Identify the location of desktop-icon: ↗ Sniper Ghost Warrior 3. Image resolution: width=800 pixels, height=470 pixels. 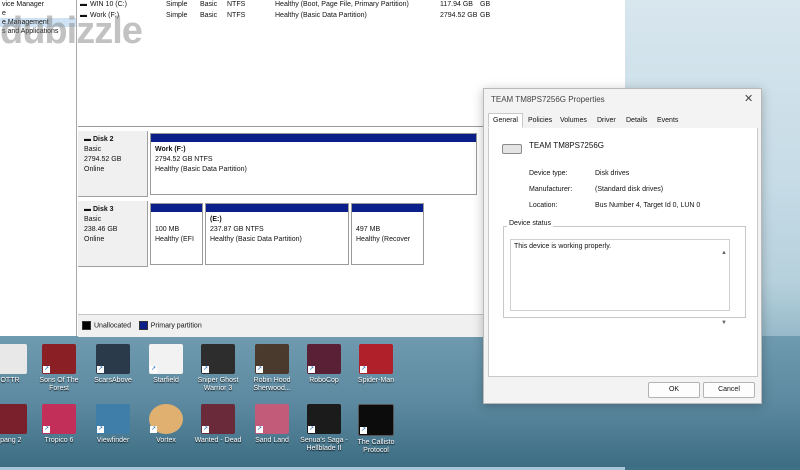
(218, 368).